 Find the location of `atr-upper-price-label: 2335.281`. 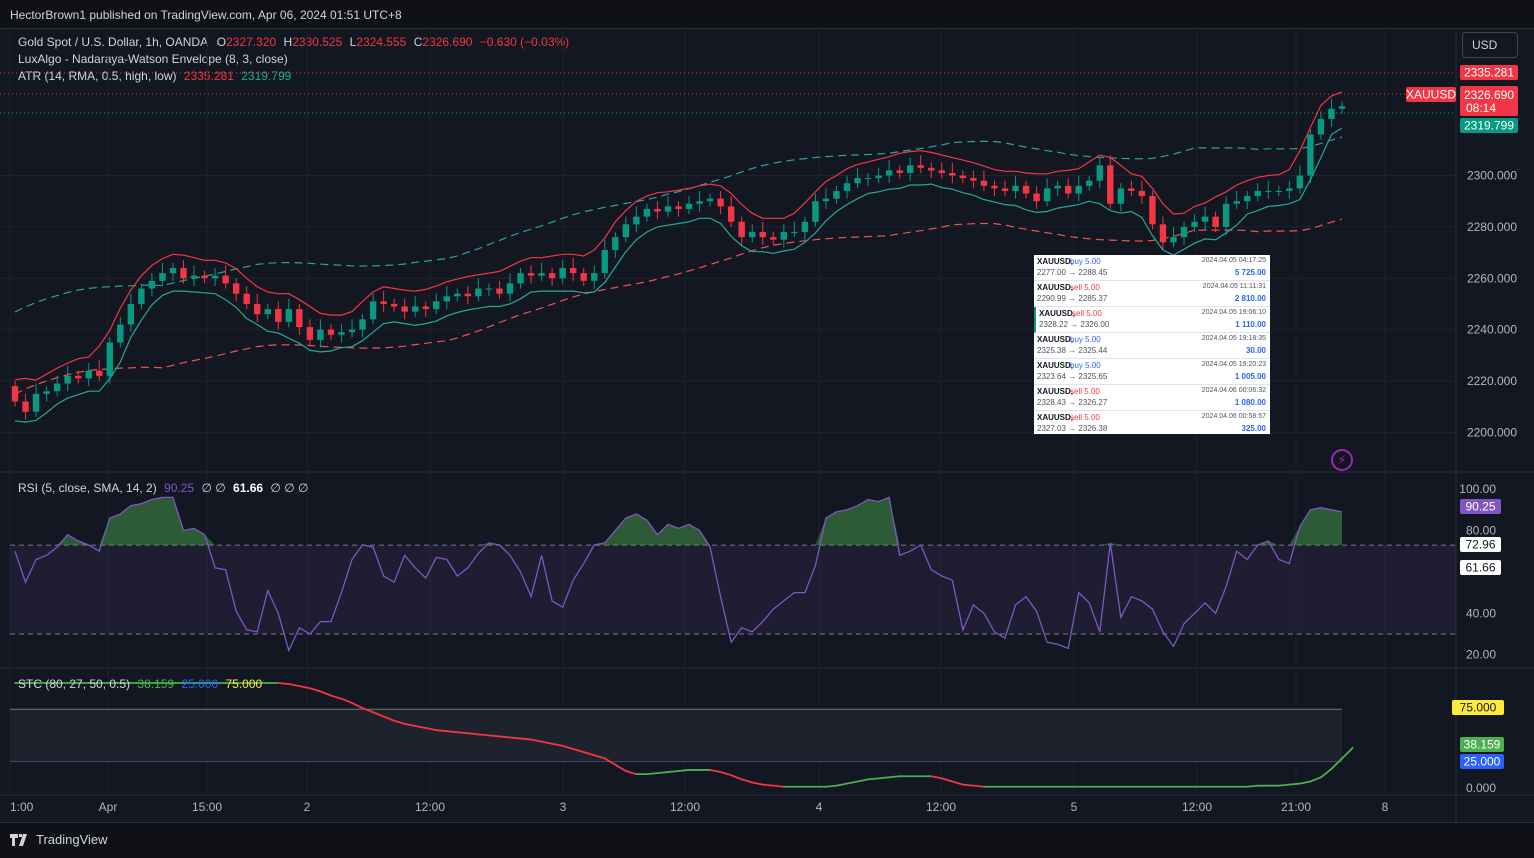

atr-upper-price-label: 2335.281 is located at coordinates (1489, 73).